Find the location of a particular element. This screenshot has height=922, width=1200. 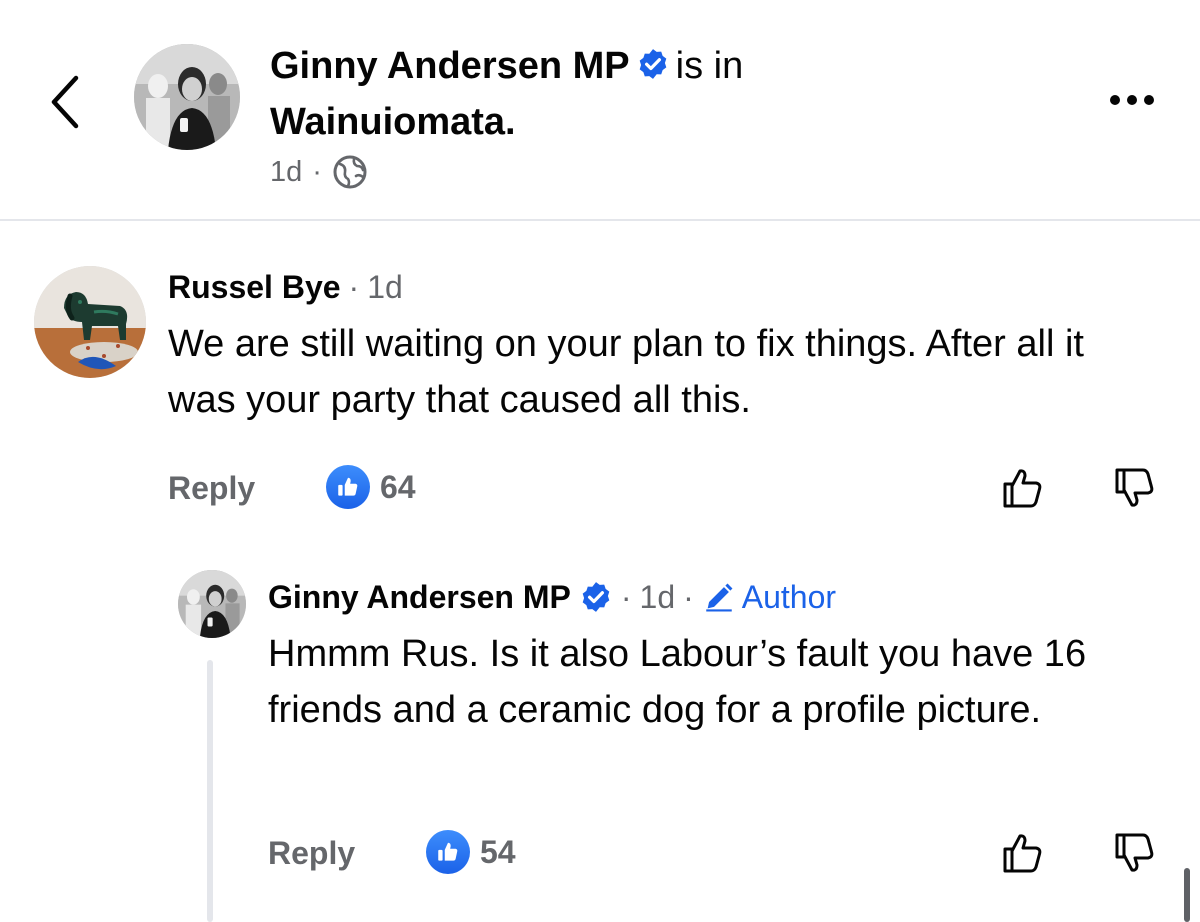

post-header-title: Ginny Andersen MP is in Wainuiomata. is located at coordinates (650, 94).